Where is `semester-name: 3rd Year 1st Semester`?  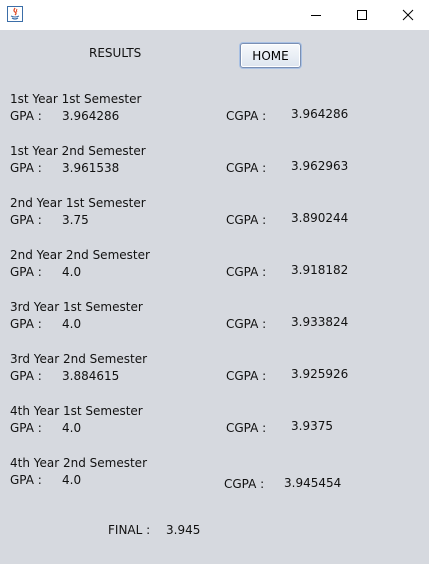 semester-name: 3rd Year 1st Semester is located at coordinates (76, 307).